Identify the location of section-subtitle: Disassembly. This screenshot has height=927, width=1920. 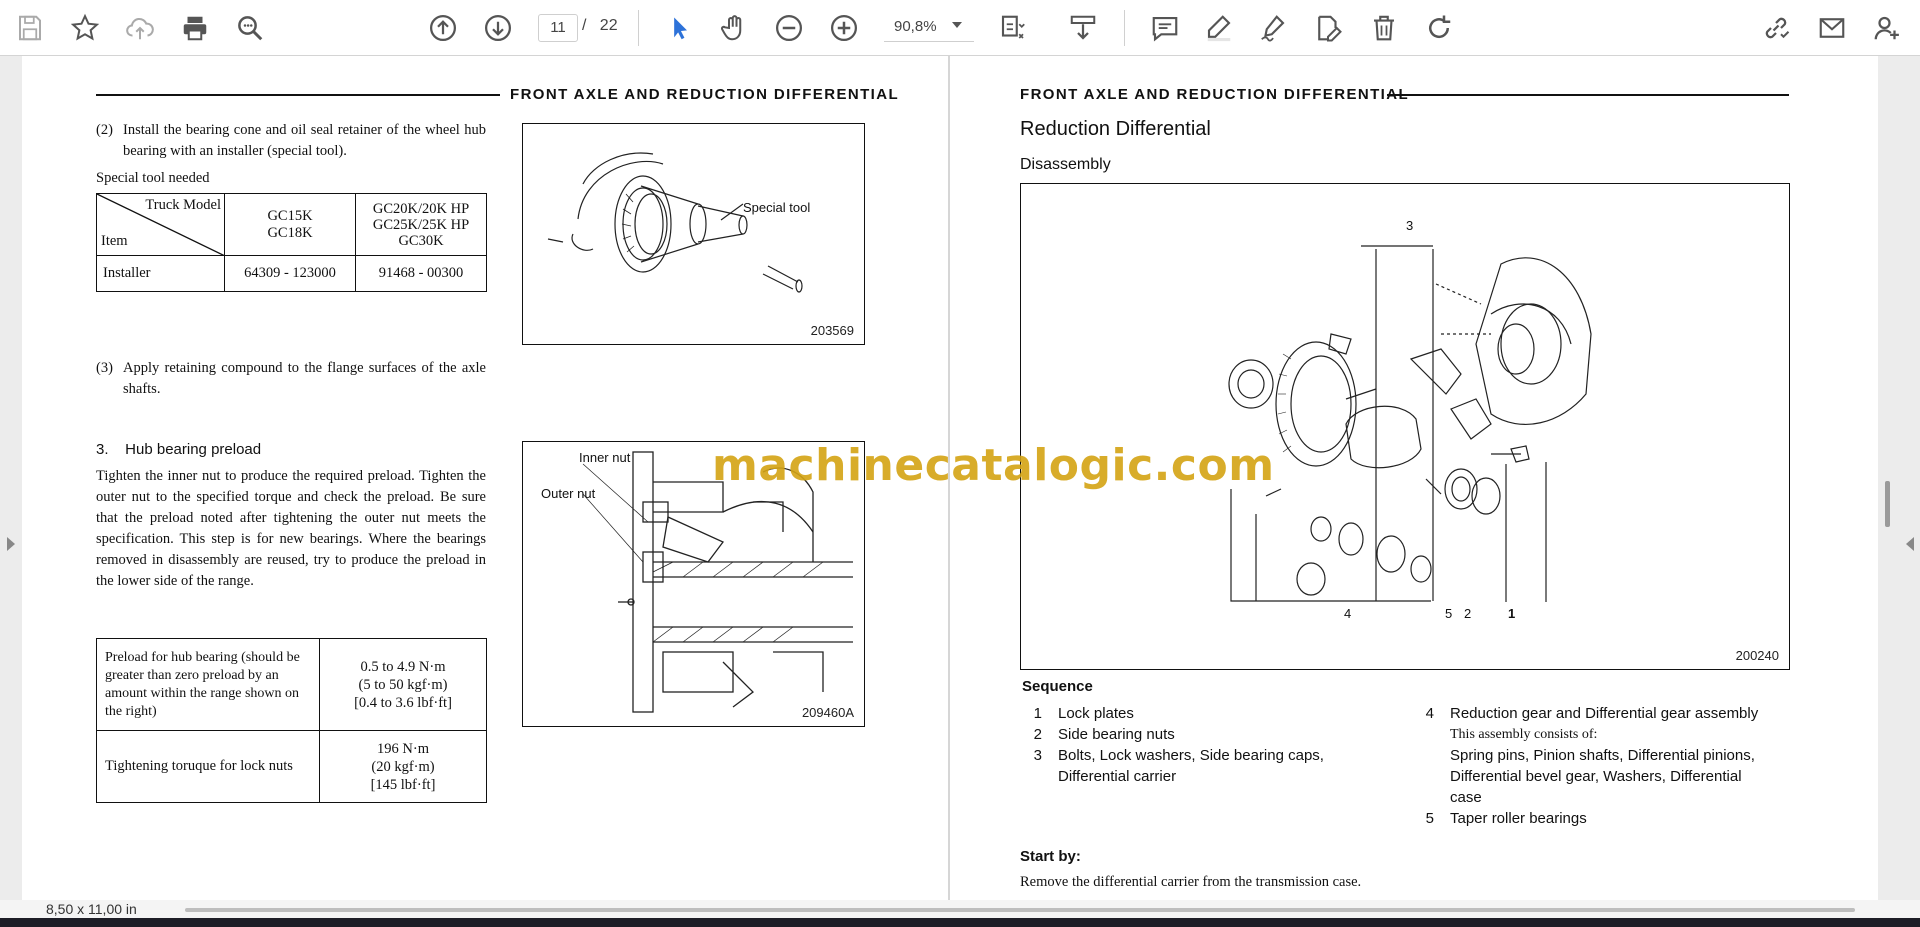
(1065, 164).